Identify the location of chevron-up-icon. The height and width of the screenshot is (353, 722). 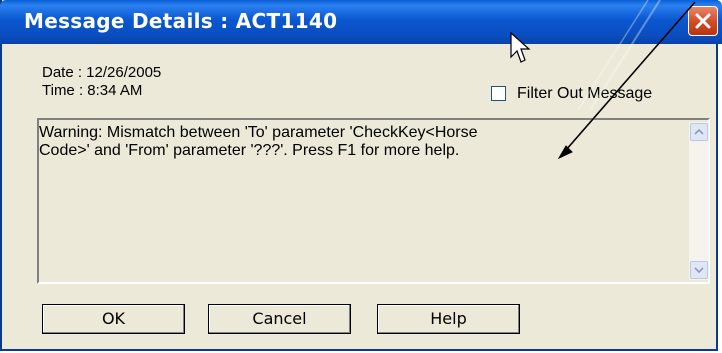
(699, 131).